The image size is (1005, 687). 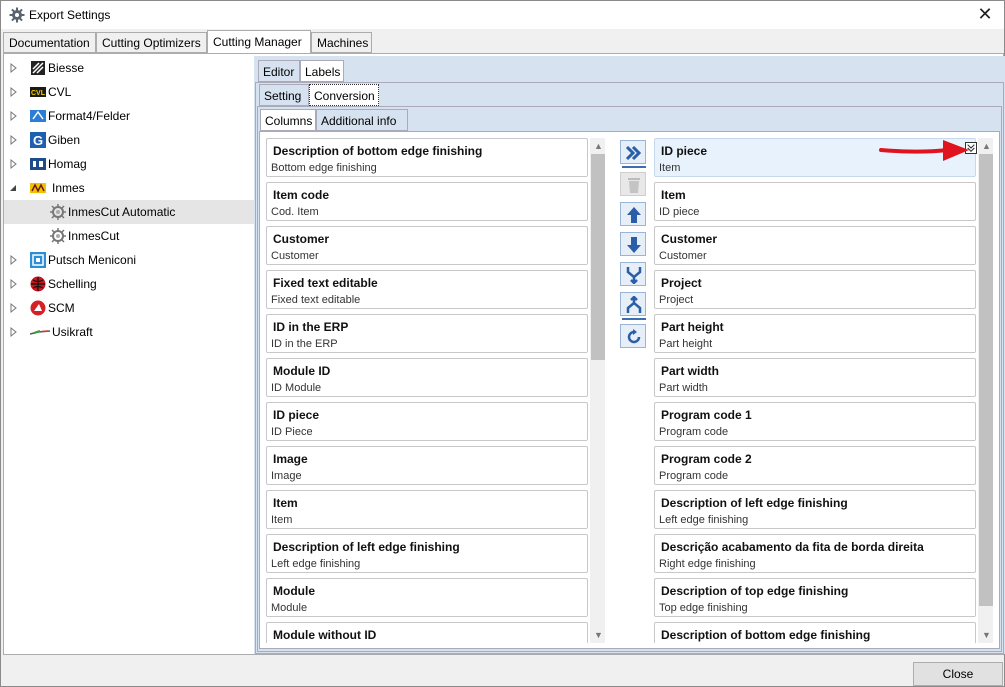 I want to click on list-item: Item code Cod. Item, so click(x=427, y=201).